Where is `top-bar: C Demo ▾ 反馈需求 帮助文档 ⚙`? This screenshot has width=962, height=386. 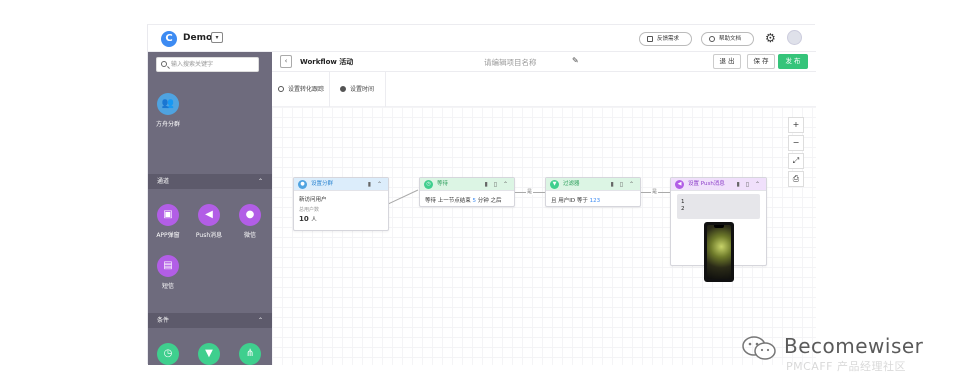
top-bar: C Demo ▾ 反馈需求 帮助文档 ⚙ is located at coordinates (482, 38).